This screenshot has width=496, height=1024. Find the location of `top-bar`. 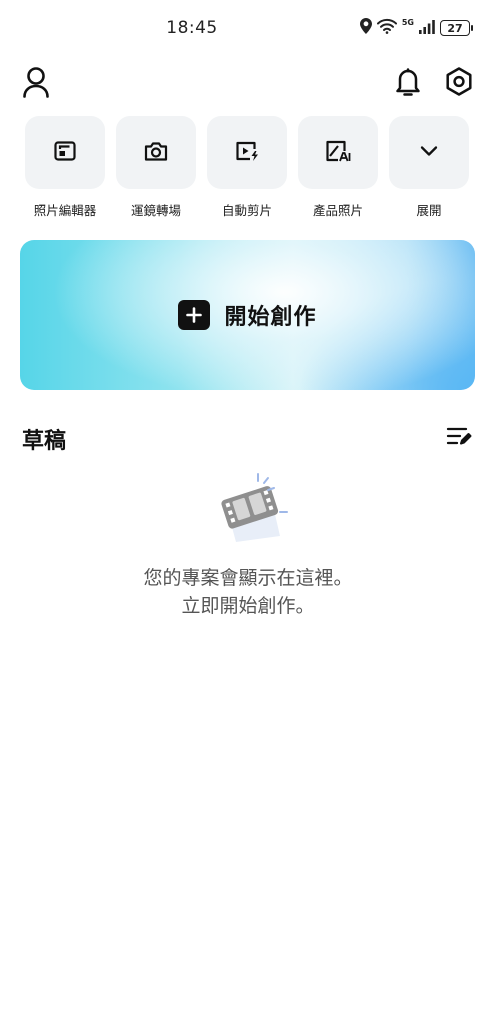

top-bar is located at coordinates (248, 86).